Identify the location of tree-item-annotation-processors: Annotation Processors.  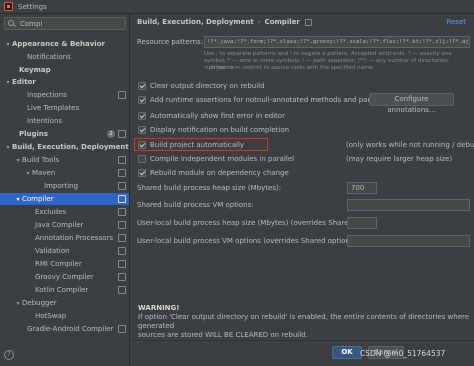
(64, 238).